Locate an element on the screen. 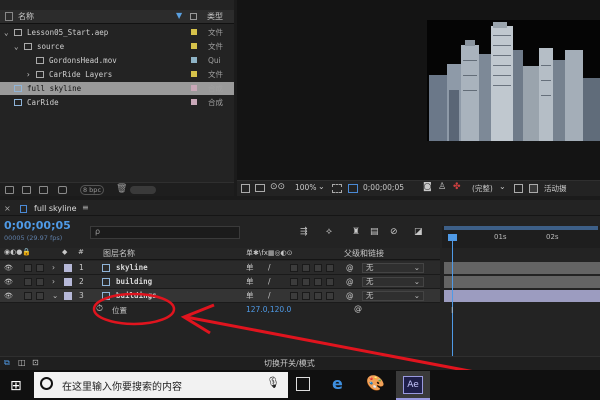 This screenshot has height=400, width=600. after-effects-taskbar-button: Ae is located at coordinates (413, 385).